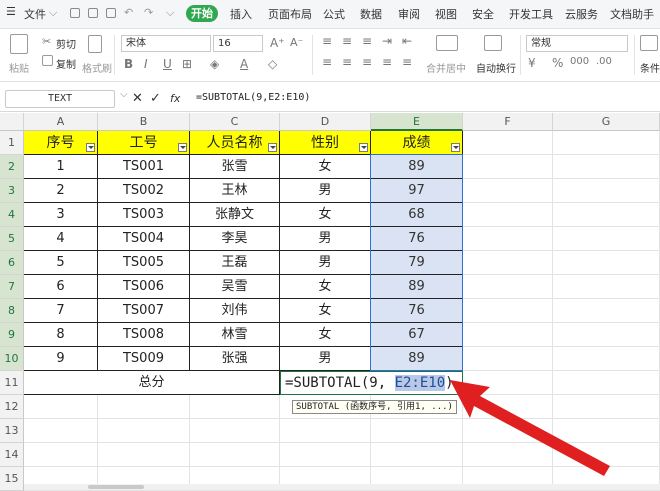 The height and width of the screenshot is (491, 660). What do you see at coordinates (277, 43) in the screenshot?
I see `grow-font-icon: A⁺` at bounding box center [277, 43].